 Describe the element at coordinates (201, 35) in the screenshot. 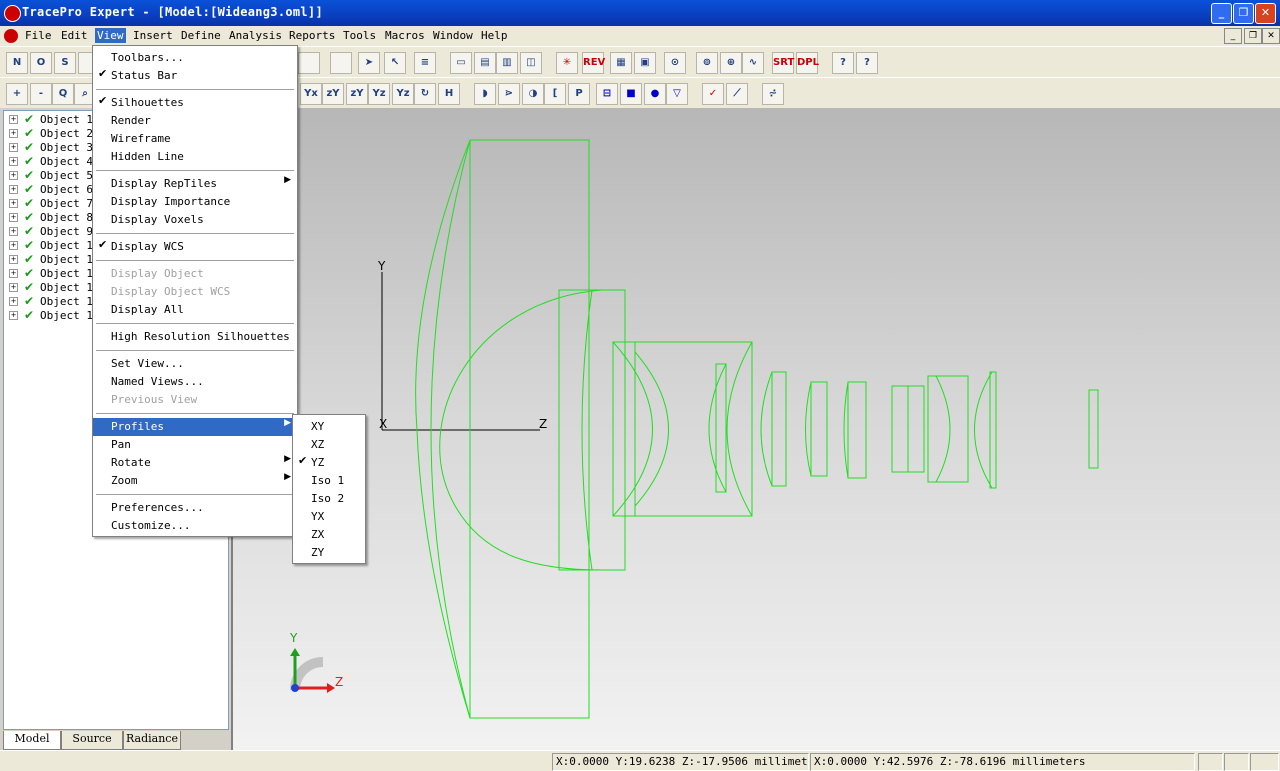

I see `menu-define: Define` at that location.